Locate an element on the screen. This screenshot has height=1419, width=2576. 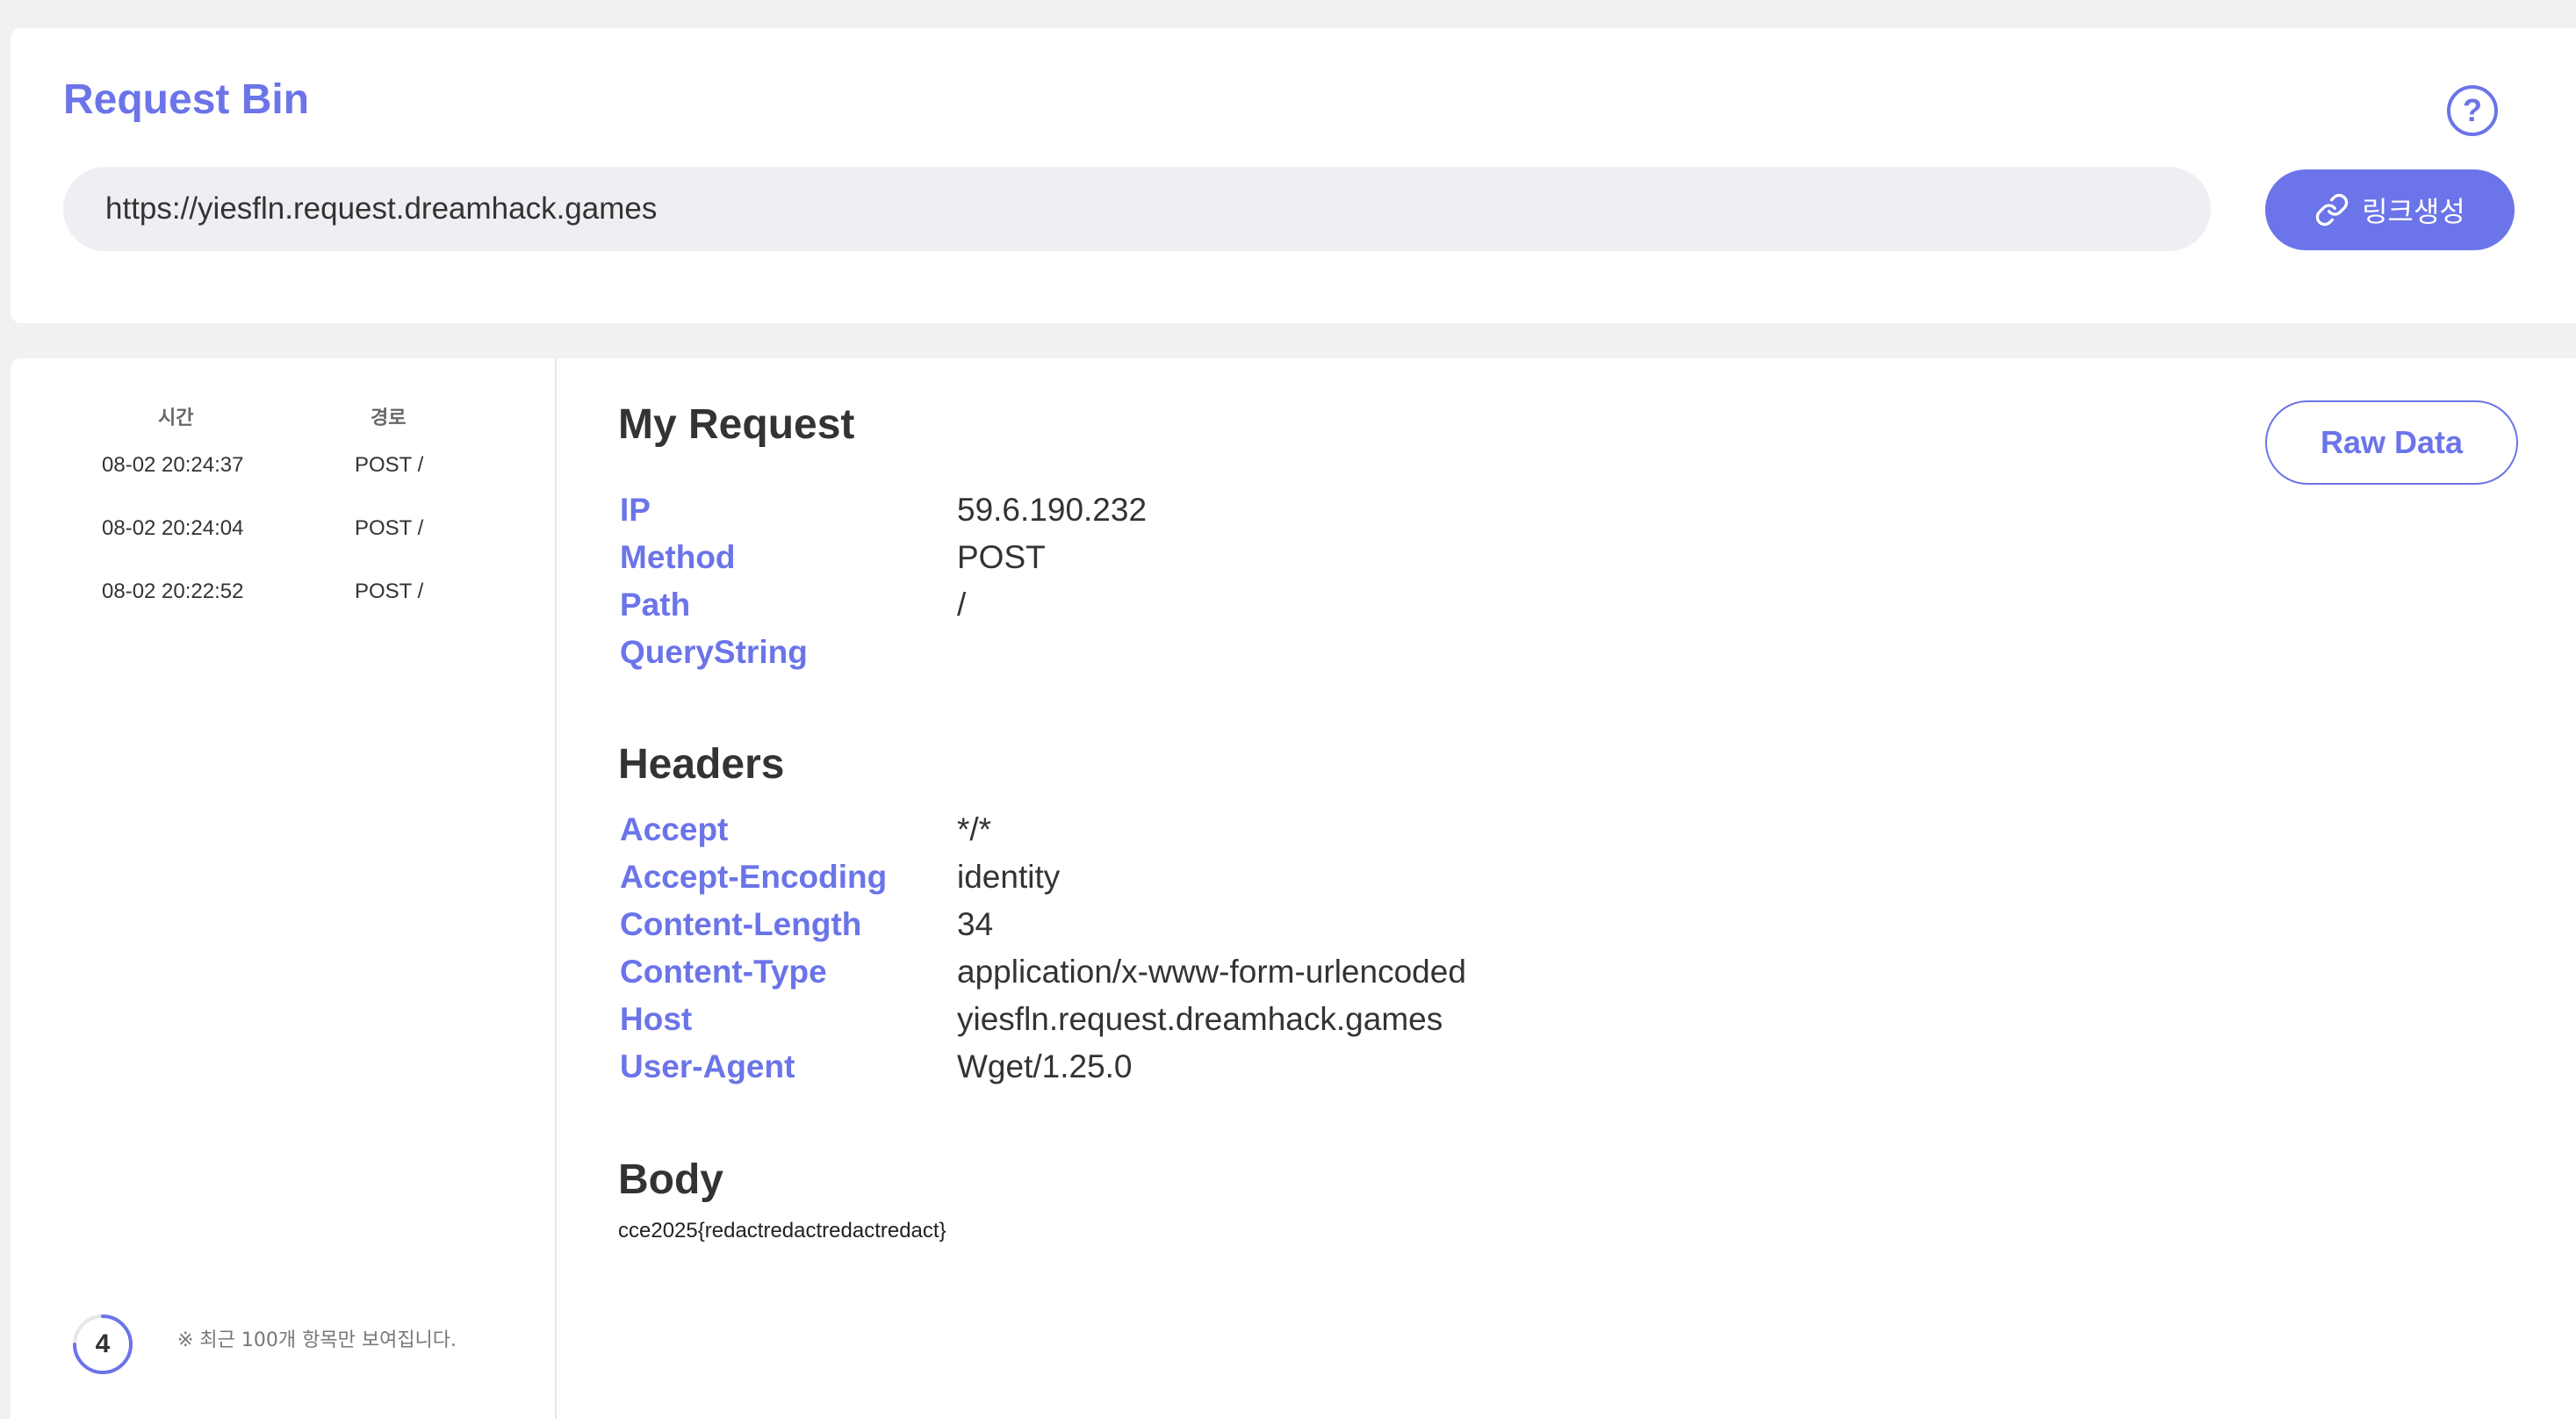
field-key: IP is located at coordinates (635, 510).